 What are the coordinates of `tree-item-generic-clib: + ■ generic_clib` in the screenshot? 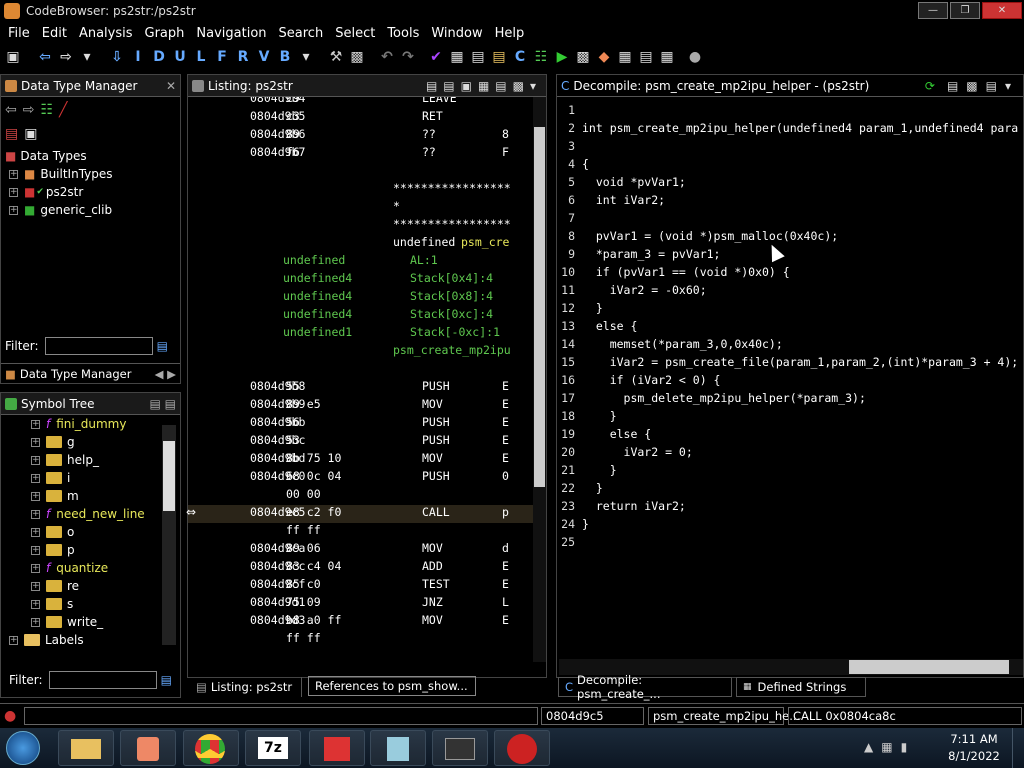 It's located at (92, 210).